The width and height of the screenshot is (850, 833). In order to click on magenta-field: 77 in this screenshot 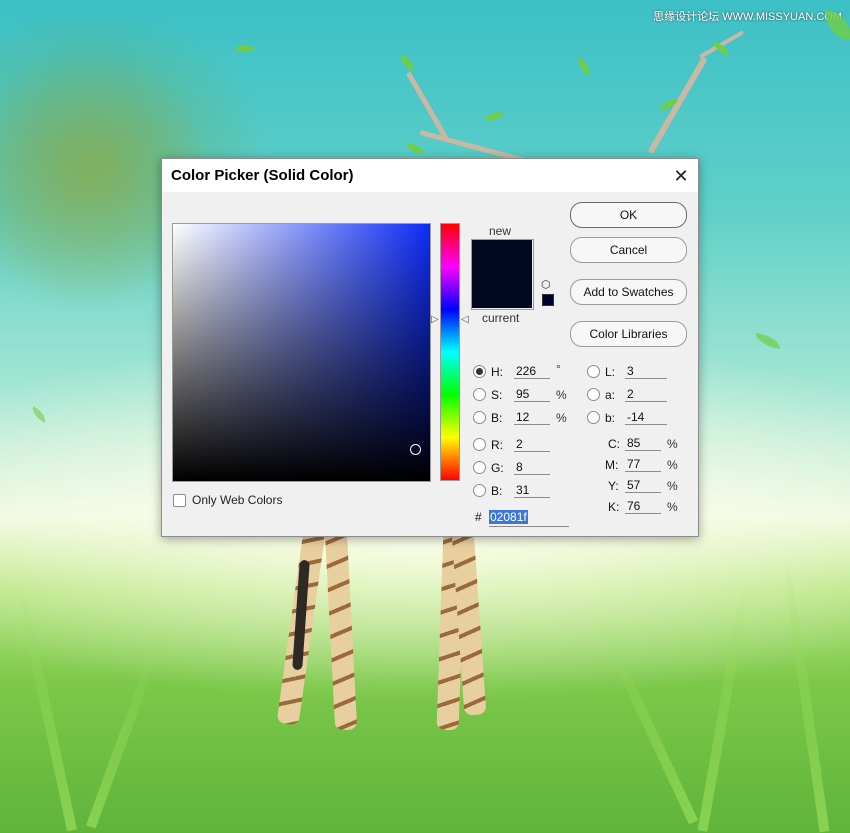, I will do `click(643, 464)`.